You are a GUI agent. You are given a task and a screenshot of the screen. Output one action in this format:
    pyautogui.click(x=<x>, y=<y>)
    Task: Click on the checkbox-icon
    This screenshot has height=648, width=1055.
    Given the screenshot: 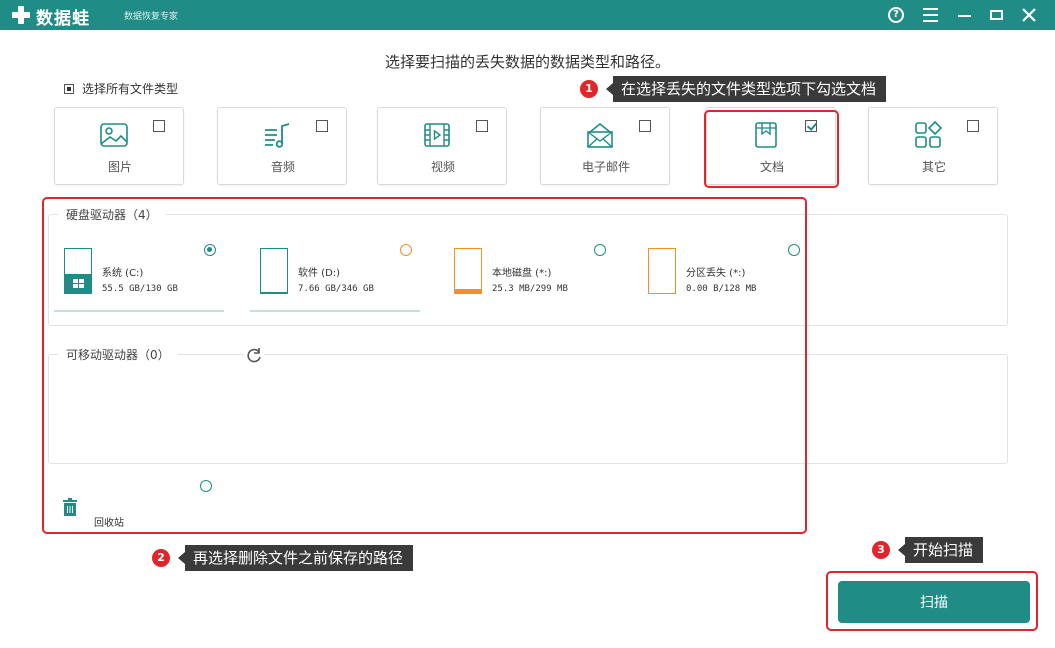 What is the action you would take?
    pyautogui.click(x=69, y=88)
    